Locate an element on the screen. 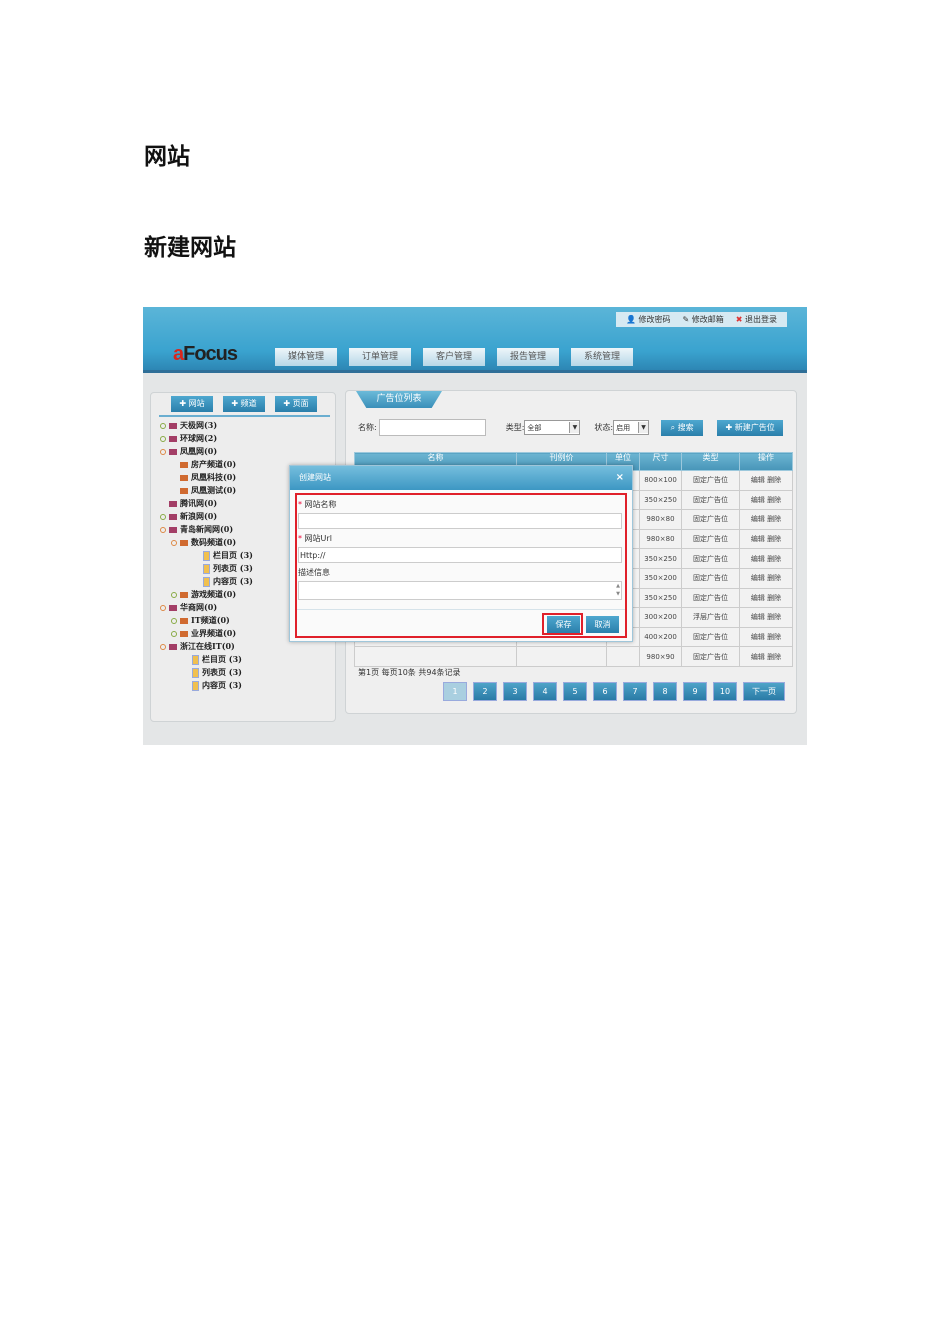  tab-orders: 订单管理 is located at coordinates (380, 357).